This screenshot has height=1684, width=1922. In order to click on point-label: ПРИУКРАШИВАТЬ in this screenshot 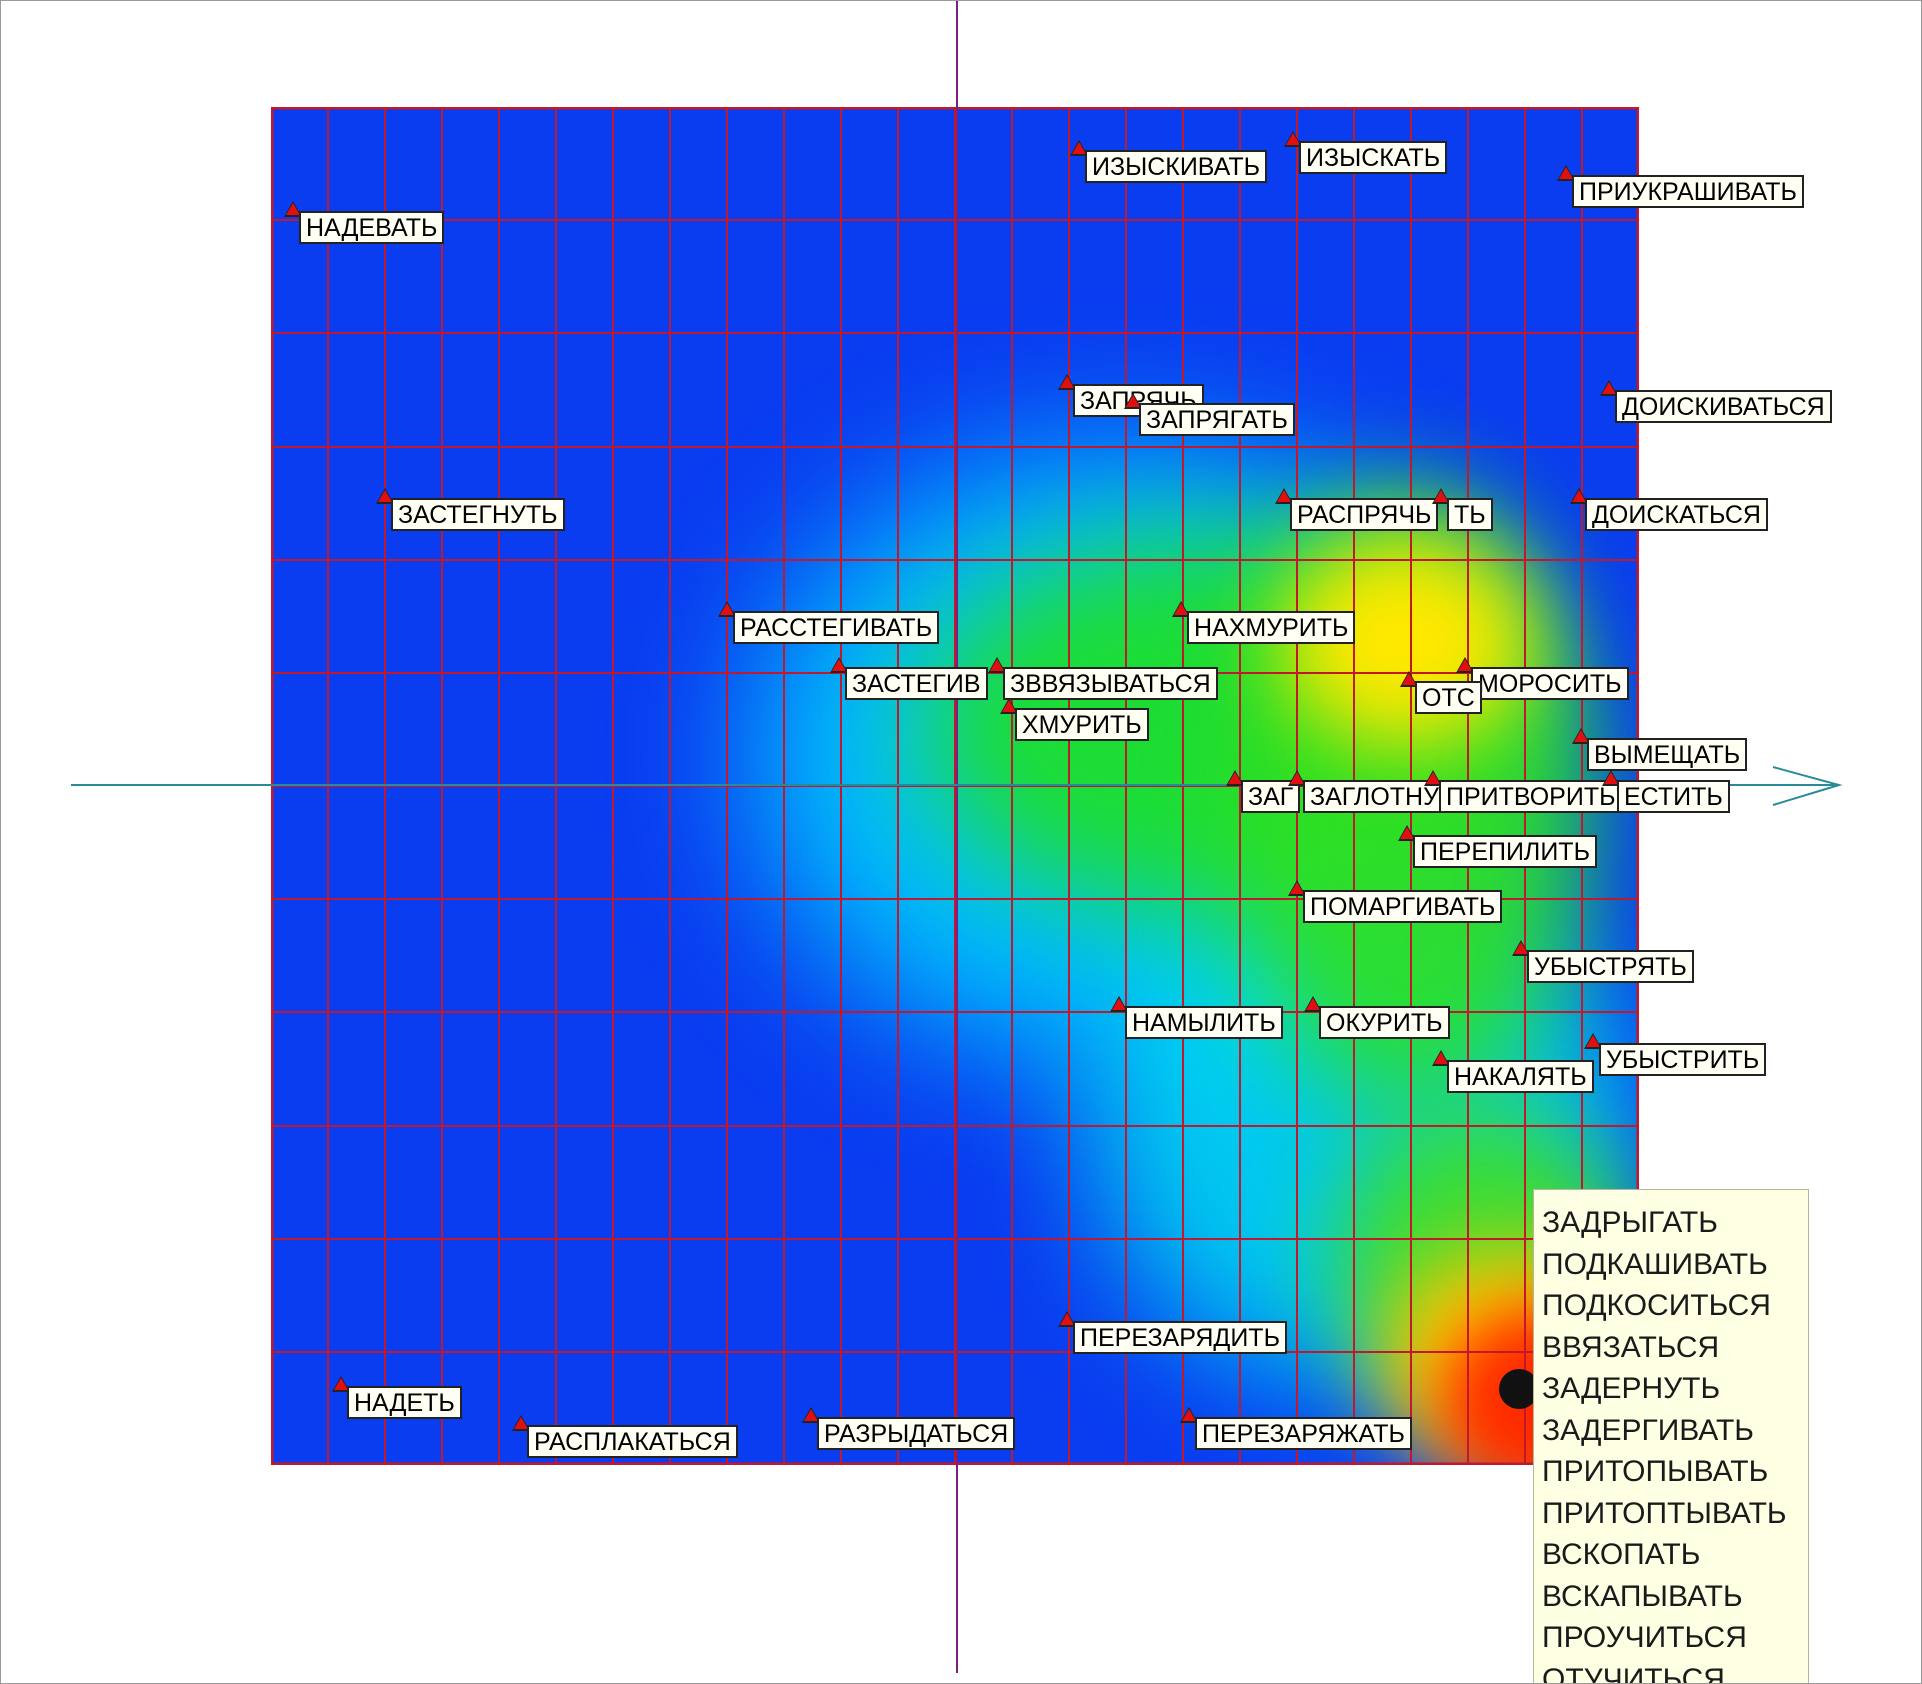, I will do `click(1688, 191)`.